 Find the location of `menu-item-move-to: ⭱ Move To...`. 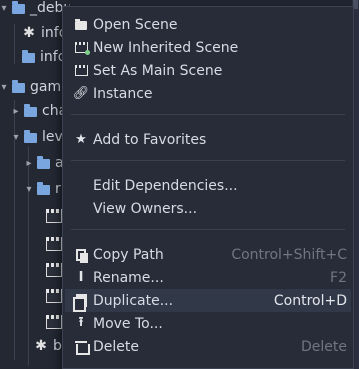

menu-item-move-to: ⭱ Move To... is located at coordinates (208, 323).